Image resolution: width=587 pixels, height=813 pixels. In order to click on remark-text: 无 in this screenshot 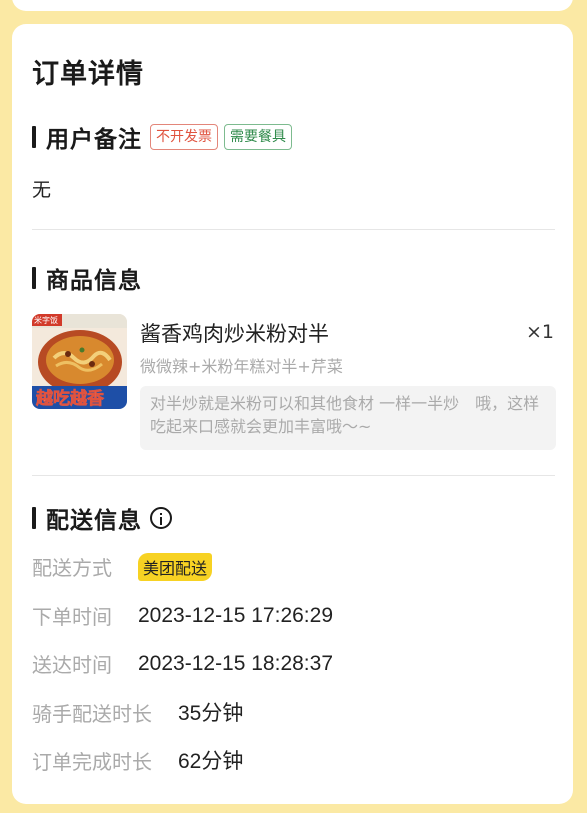, I will do `click(42, 190)`.